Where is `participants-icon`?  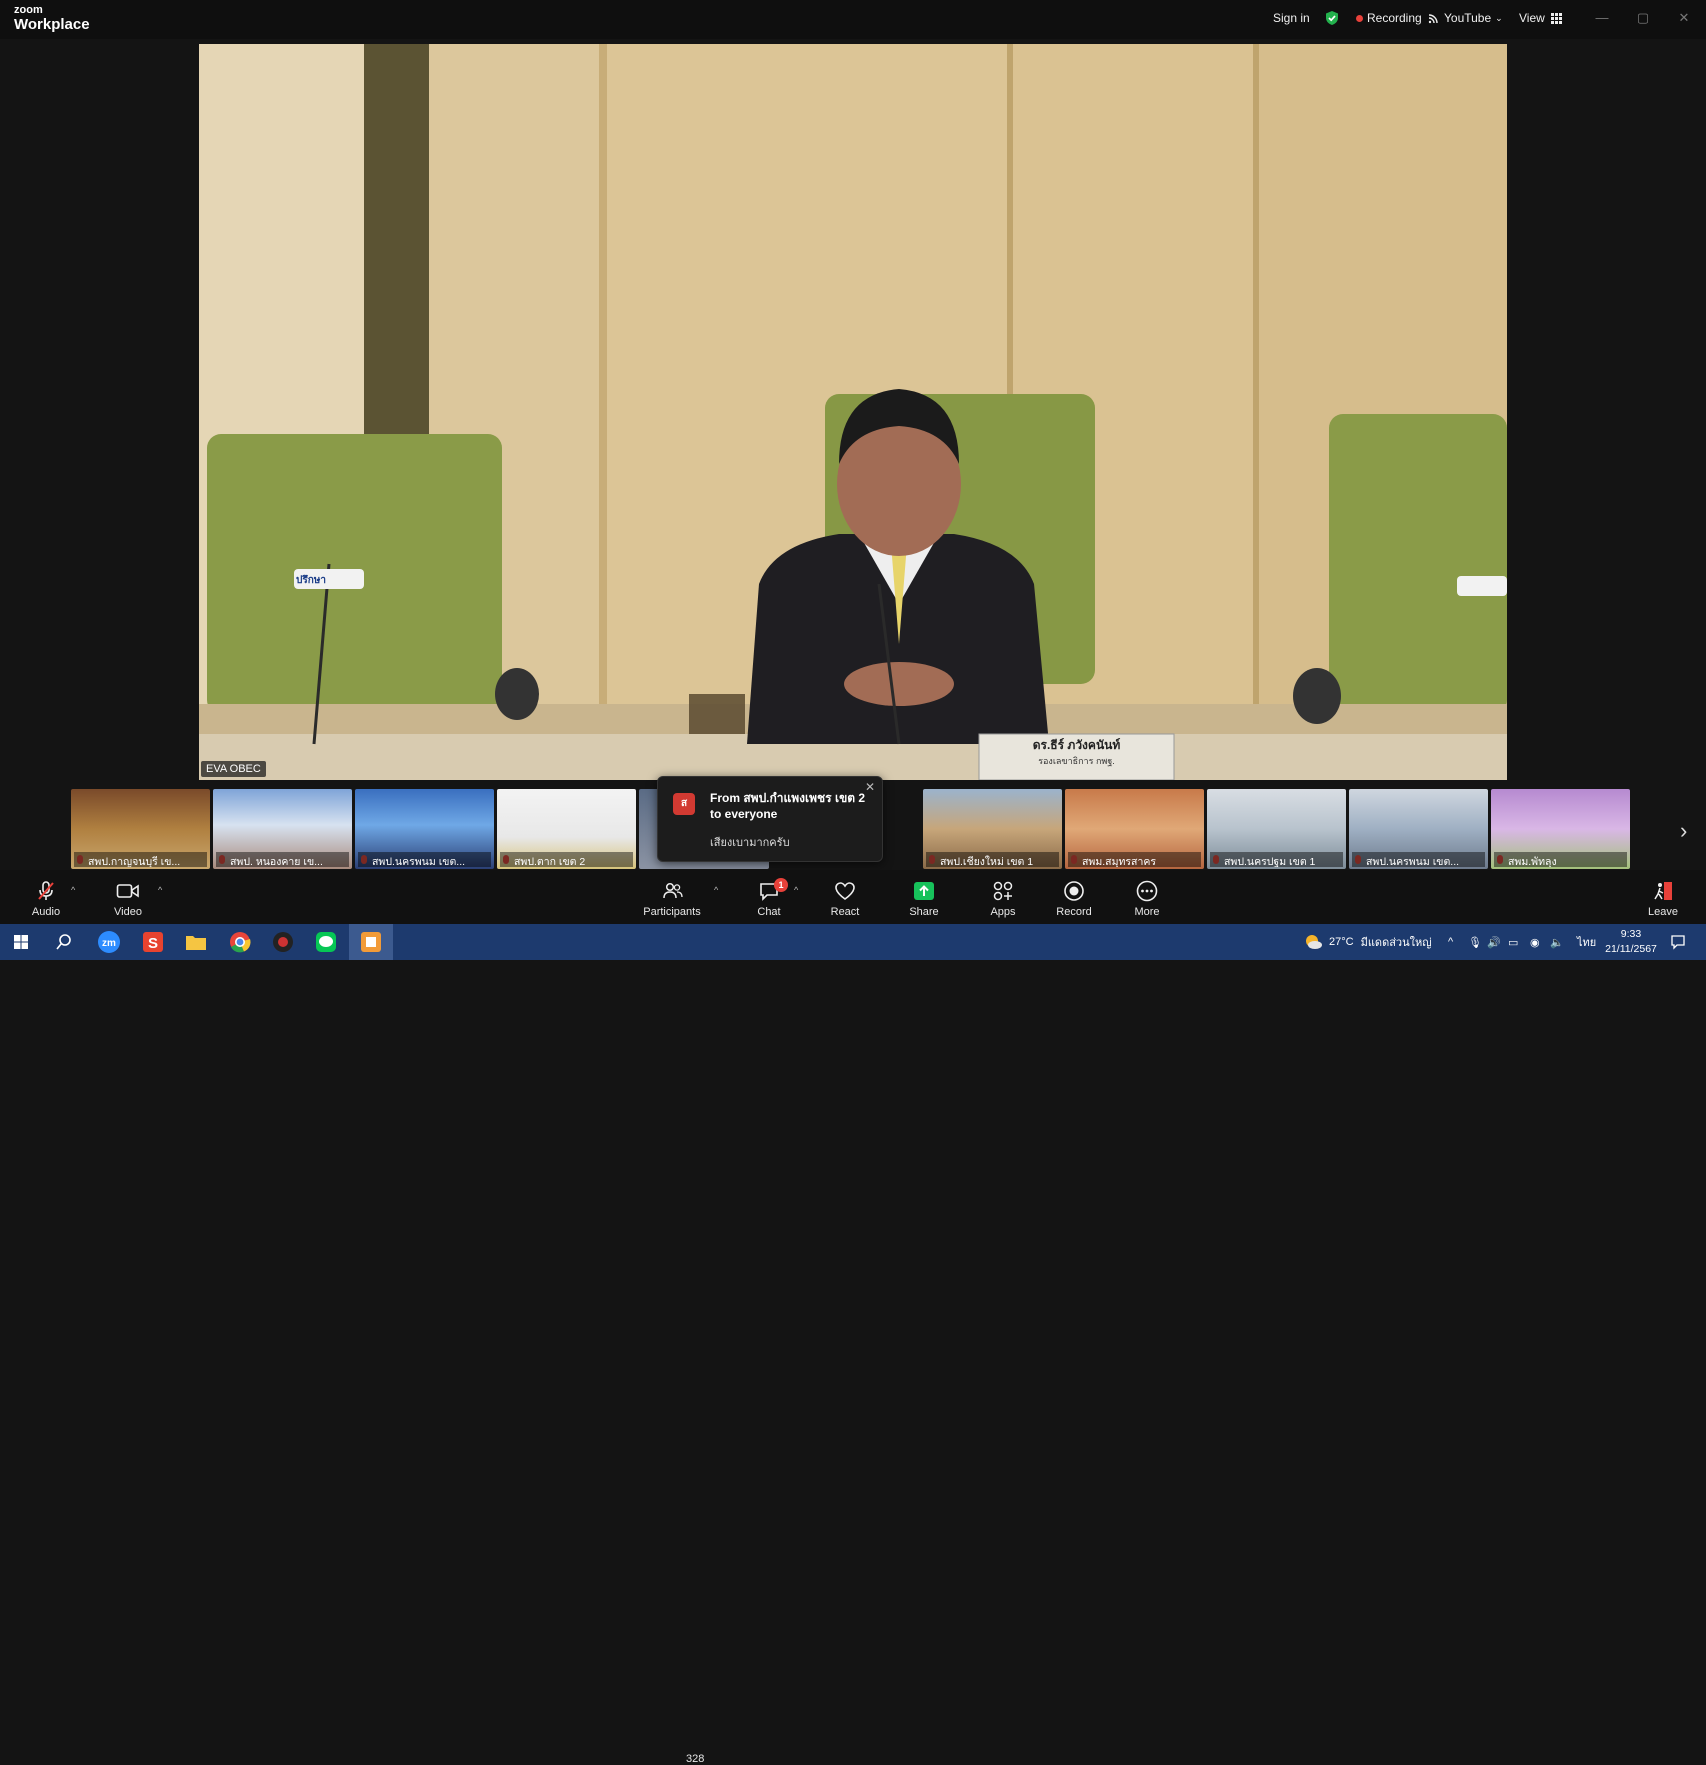
participants-icon is located at coordinates (673, 890).